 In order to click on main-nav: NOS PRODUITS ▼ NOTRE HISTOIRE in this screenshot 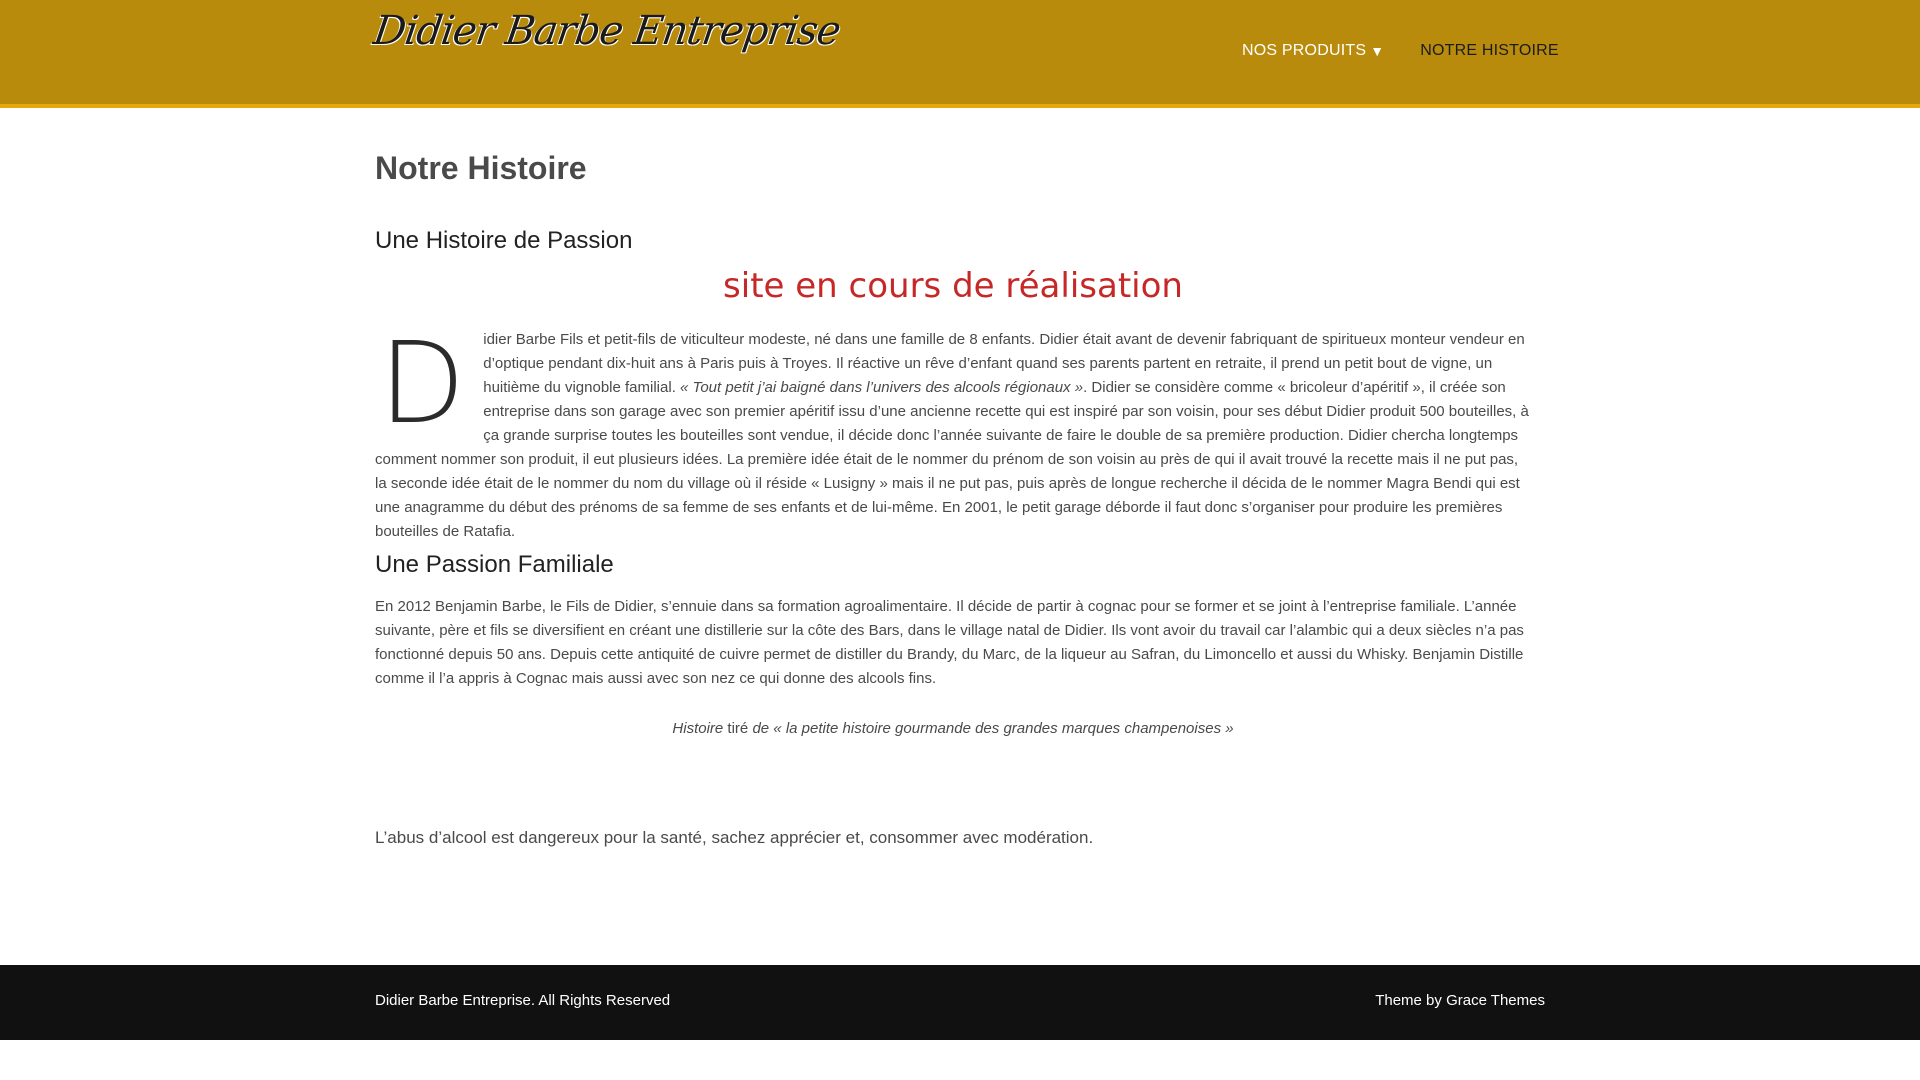, I will do `click(1400, 51)`.